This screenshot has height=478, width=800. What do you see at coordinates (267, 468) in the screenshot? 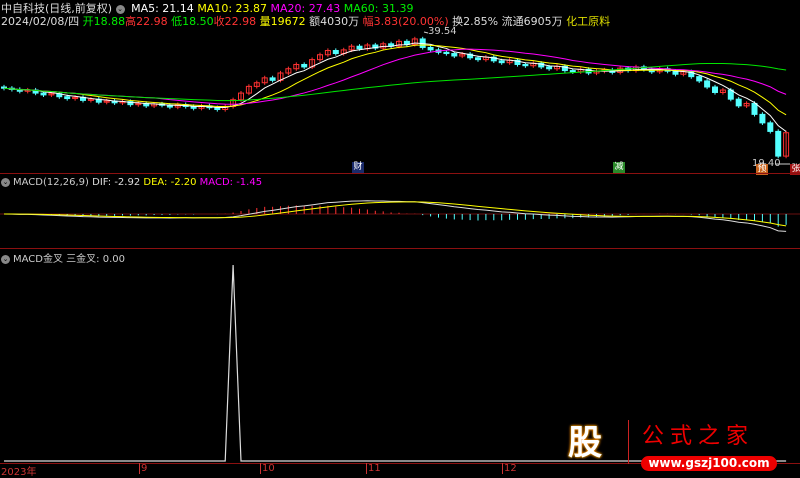
I see `axis-label: 10` at bounding box center [267, 468].